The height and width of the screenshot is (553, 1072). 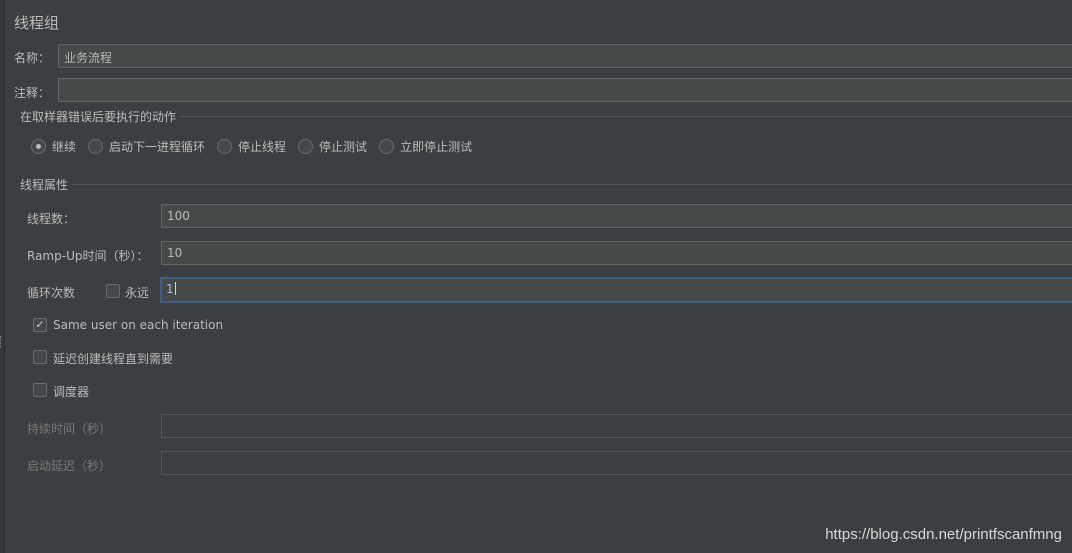 What do you see at coordinates (69, 466) in the screenshot?
I see `startup-delay-label: 启动延迟（秒）` at bounding box center [69, 466].